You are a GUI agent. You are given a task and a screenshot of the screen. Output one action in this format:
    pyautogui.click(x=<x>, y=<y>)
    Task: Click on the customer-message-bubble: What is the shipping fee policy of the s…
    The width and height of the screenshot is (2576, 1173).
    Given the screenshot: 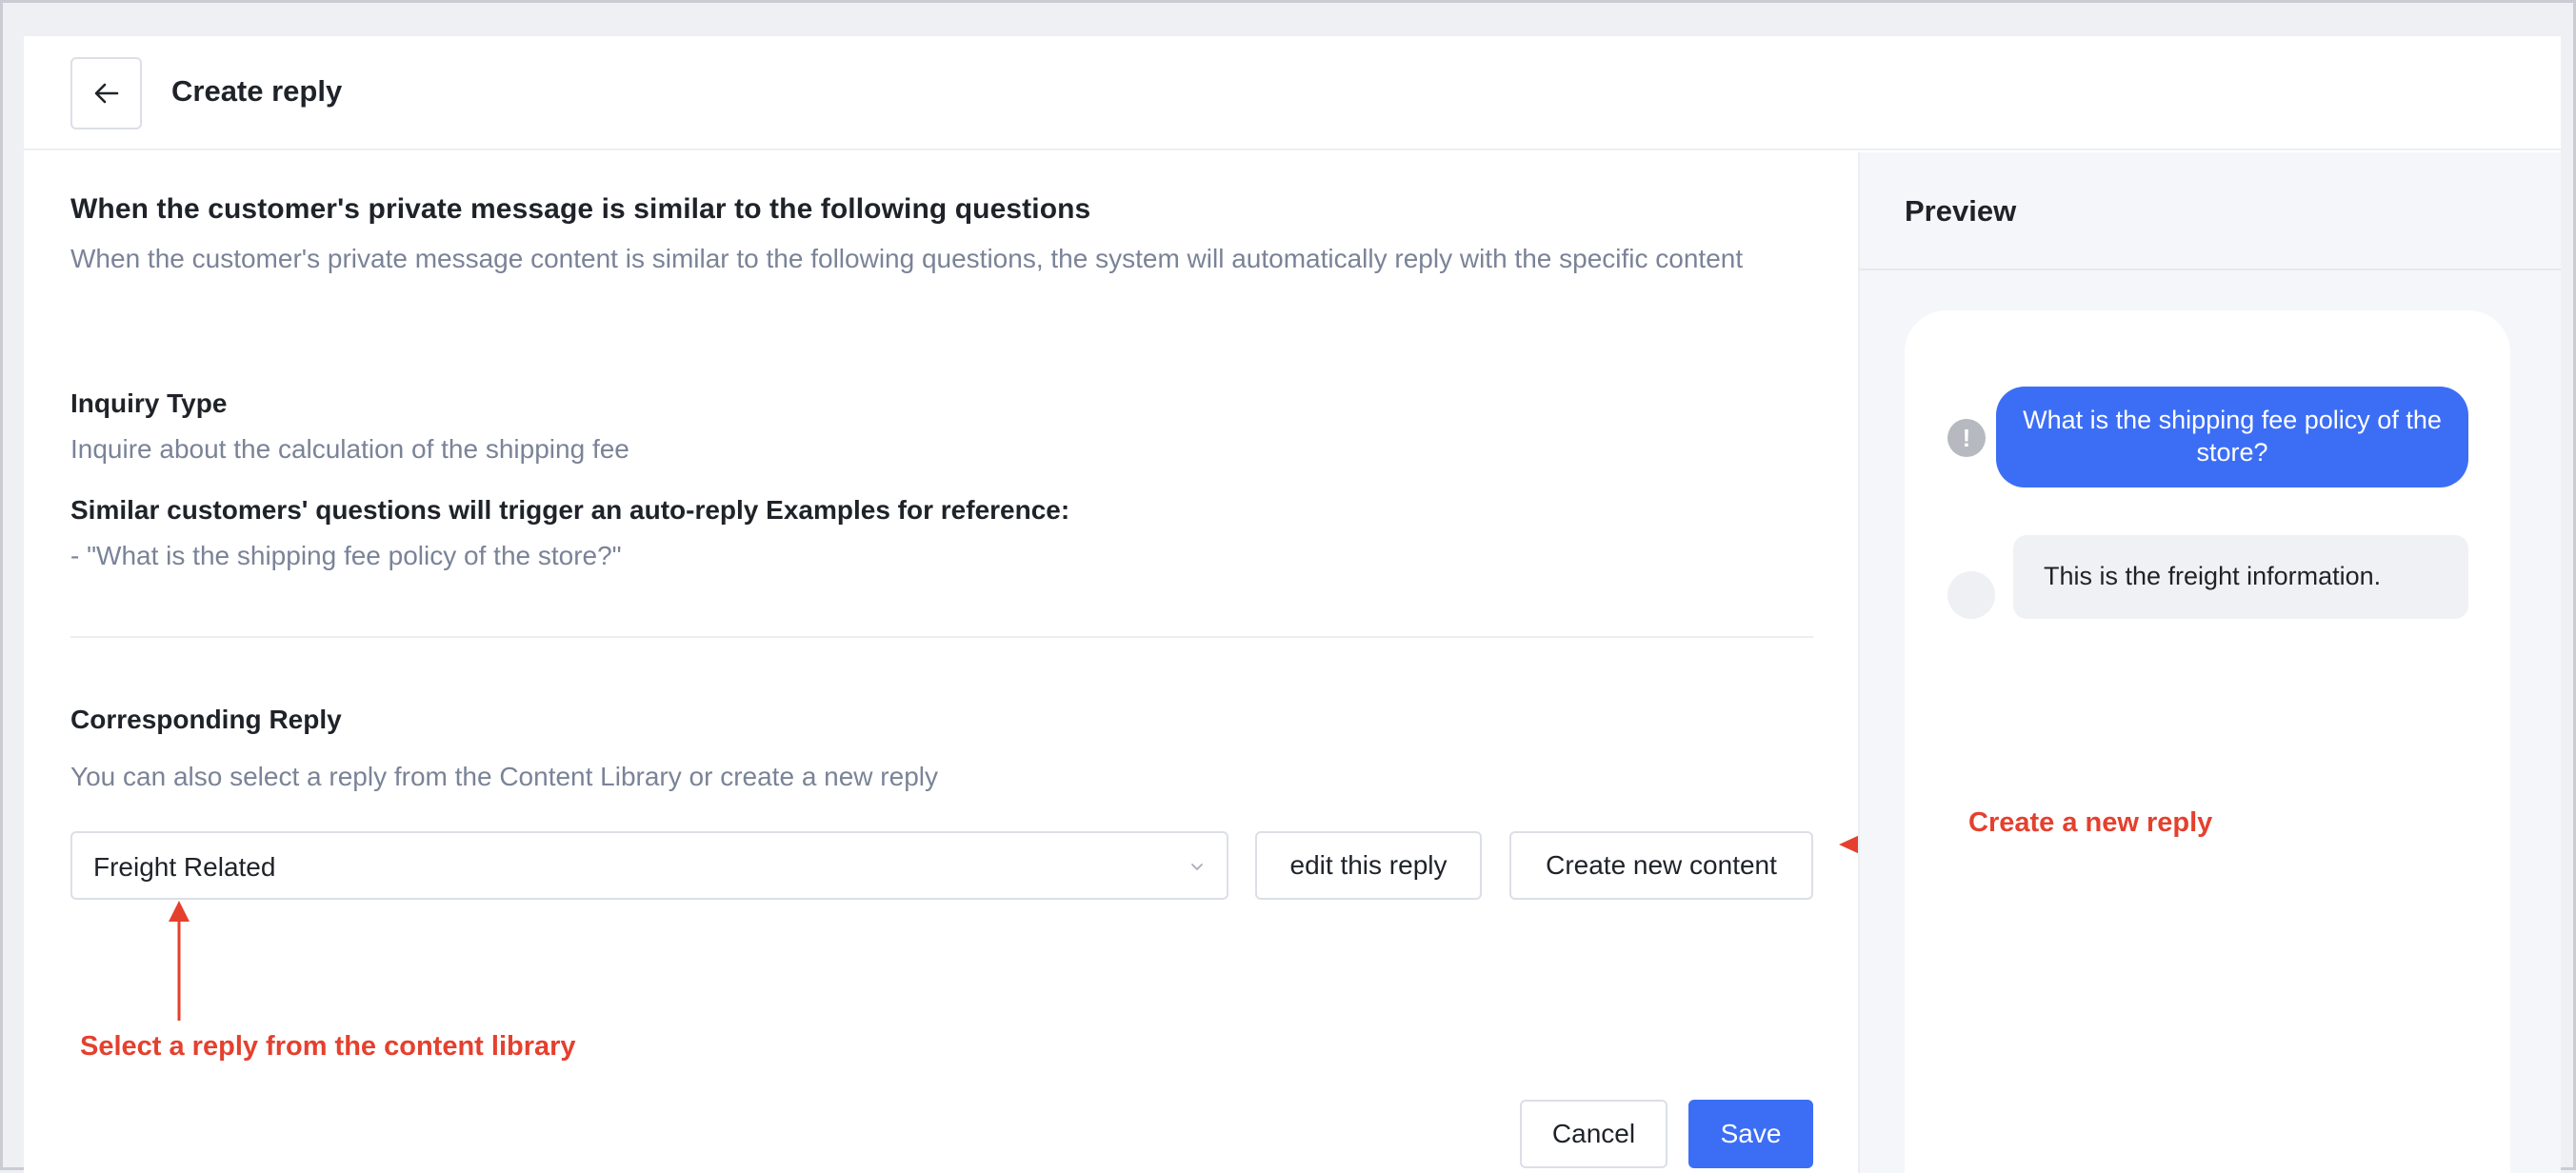 What is the action you would take?
    pyautogui.click(x=2232, y=437)
    